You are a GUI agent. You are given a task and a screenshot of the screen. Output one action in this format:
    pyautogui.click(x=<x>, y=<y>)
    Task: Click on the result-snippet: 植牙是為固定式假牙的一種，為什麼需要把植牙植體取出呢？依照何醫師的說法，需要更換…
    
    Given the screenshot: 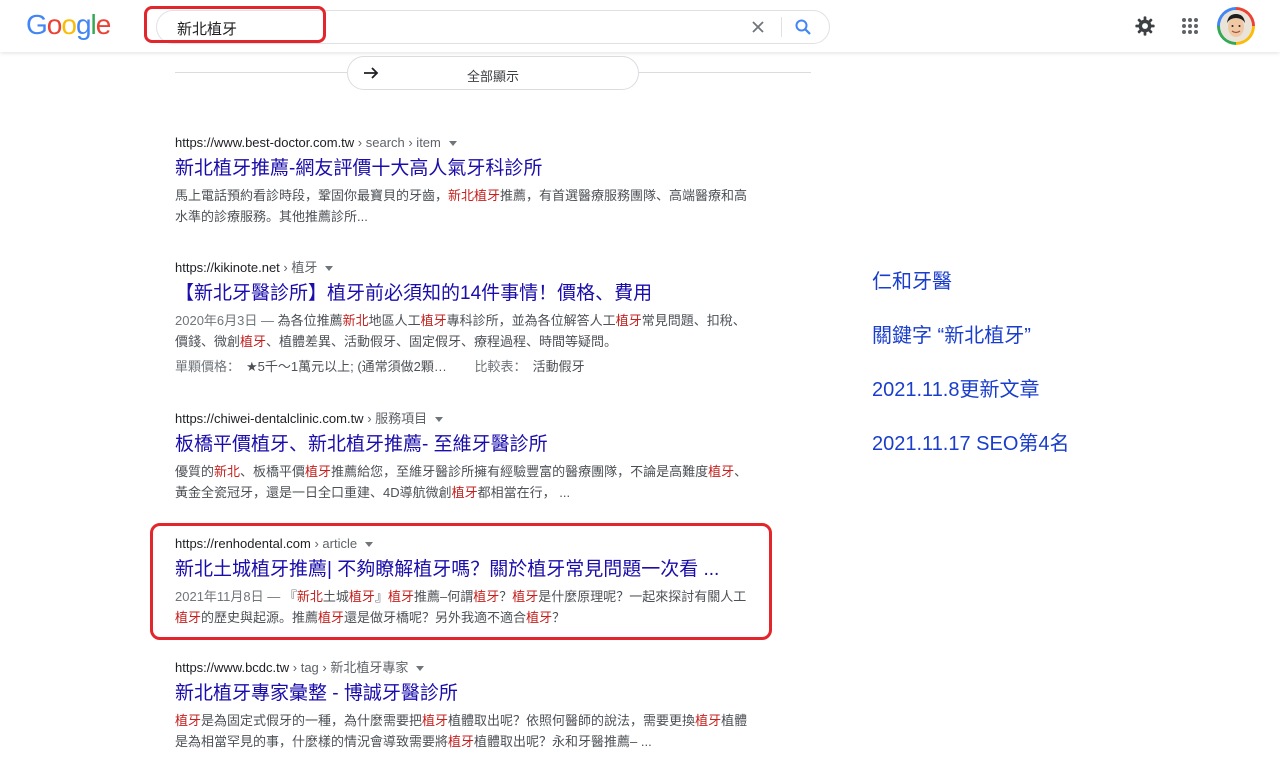 What is the action you would take?
    pyautogui.click(x=465, y=731)
    